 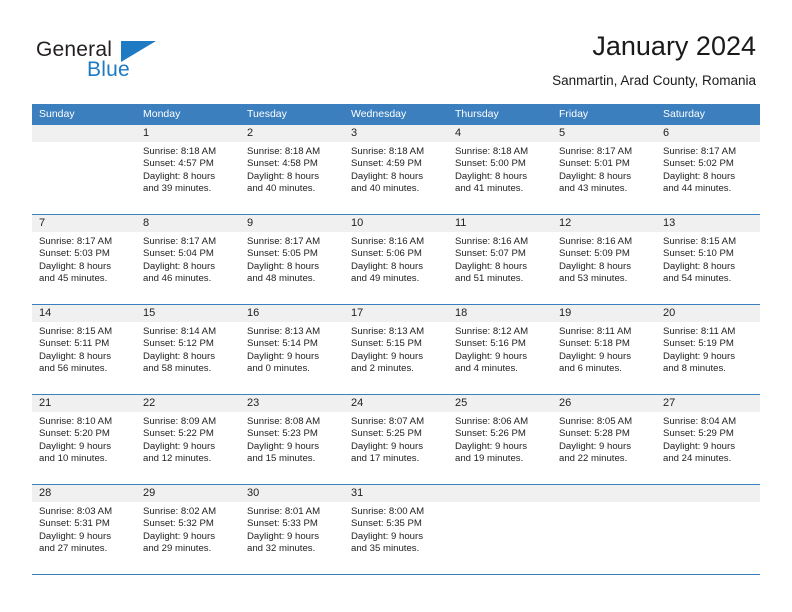 What do you see at coordinates (490, 164) in the screenshot?
I see `sunset-text: Sunset: 5:00 PM` at bounding box center [490, 164].